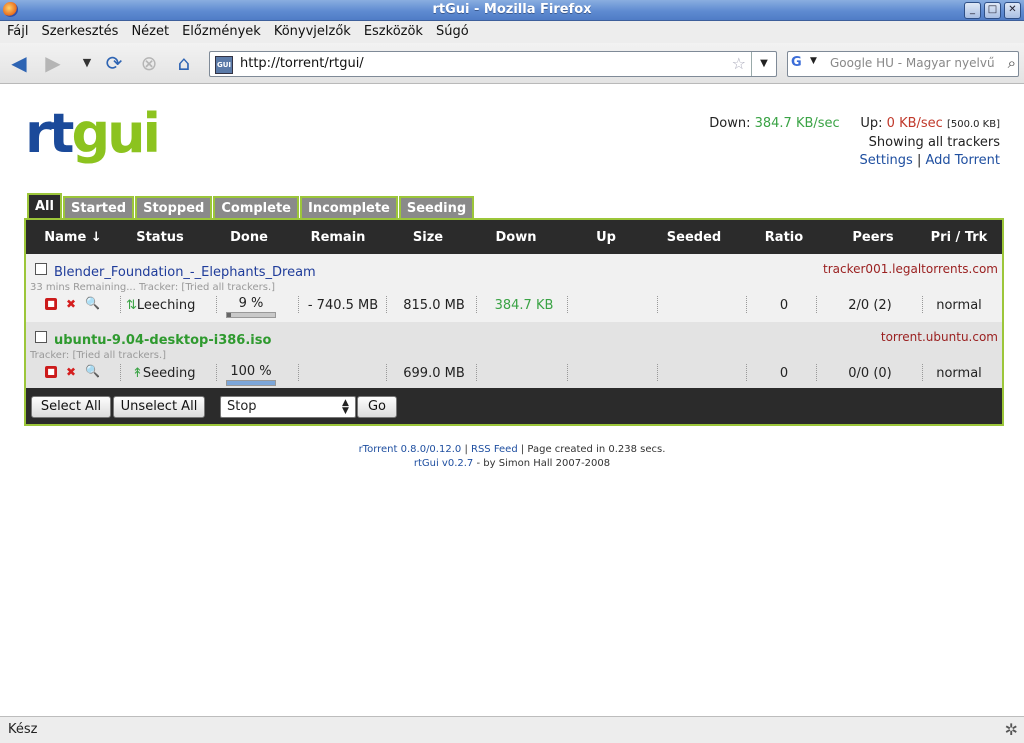 This screenshot has height=743, width=1024. I want to click on menu-tools: Eszközök, so click(393, 30).